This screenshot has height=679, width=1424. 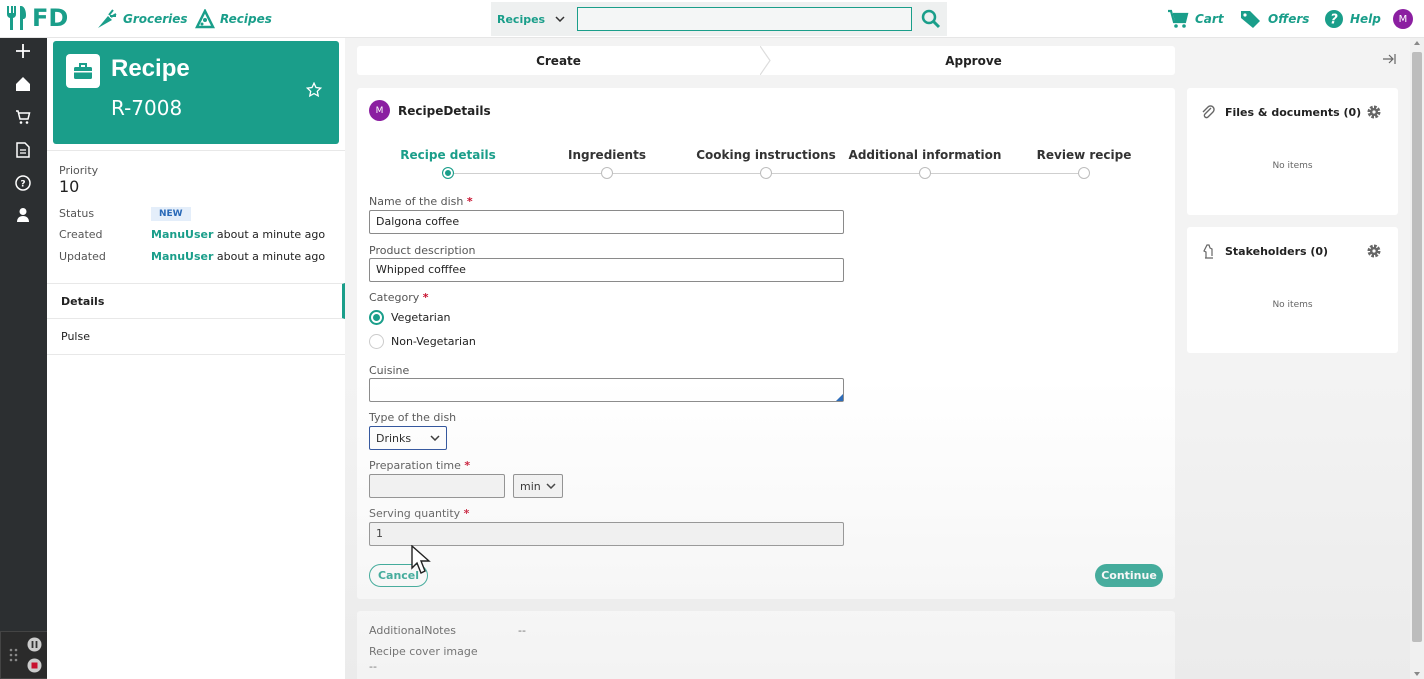 What do you see at coordinates (416, 201) in the screenshot?
I see `dish-name-label-text: Name of the dish` at bounding box center [416, 201].